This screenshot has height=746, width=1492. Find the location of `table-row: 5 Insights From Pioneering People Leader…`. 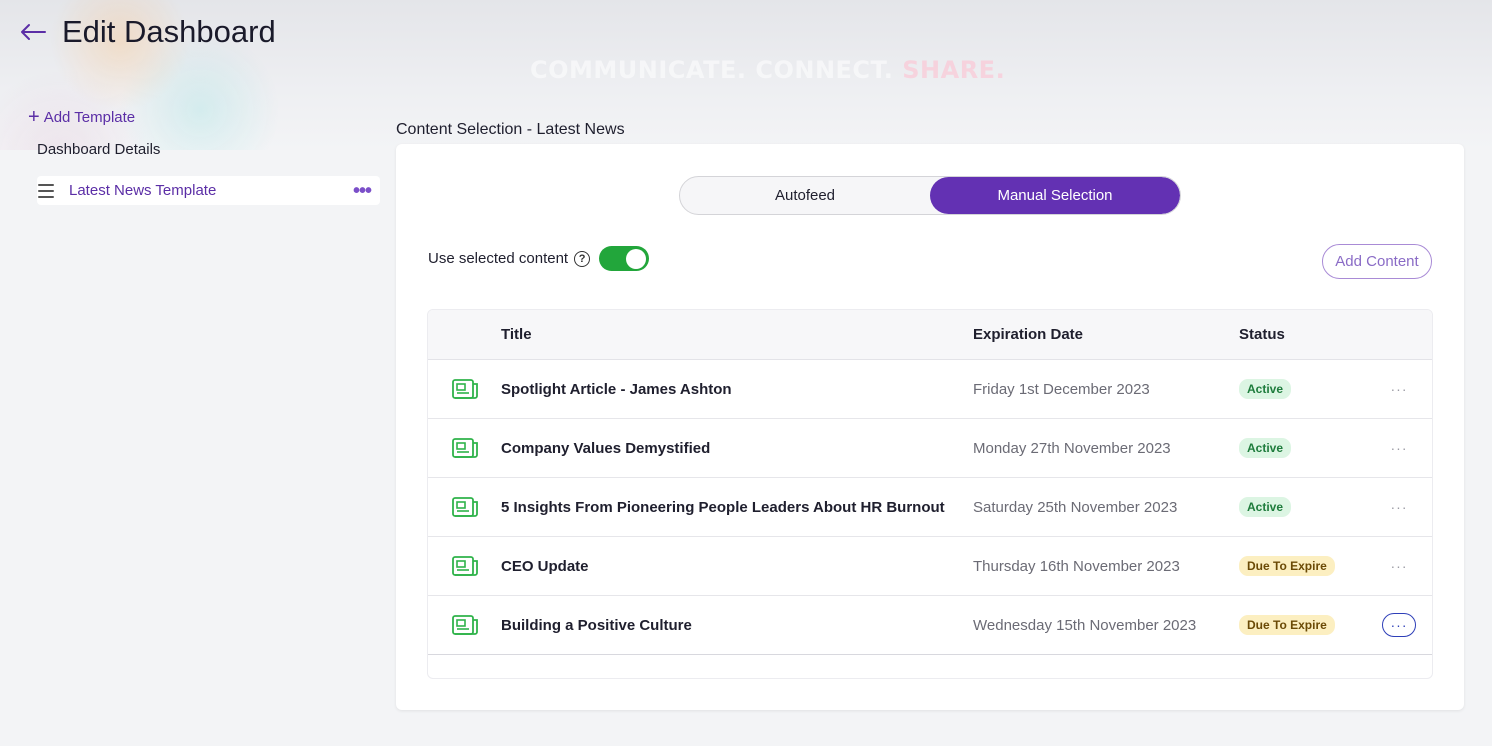

table-row: 5 Insights From Pioneering People Leader… is located at coordinates (930, 507).